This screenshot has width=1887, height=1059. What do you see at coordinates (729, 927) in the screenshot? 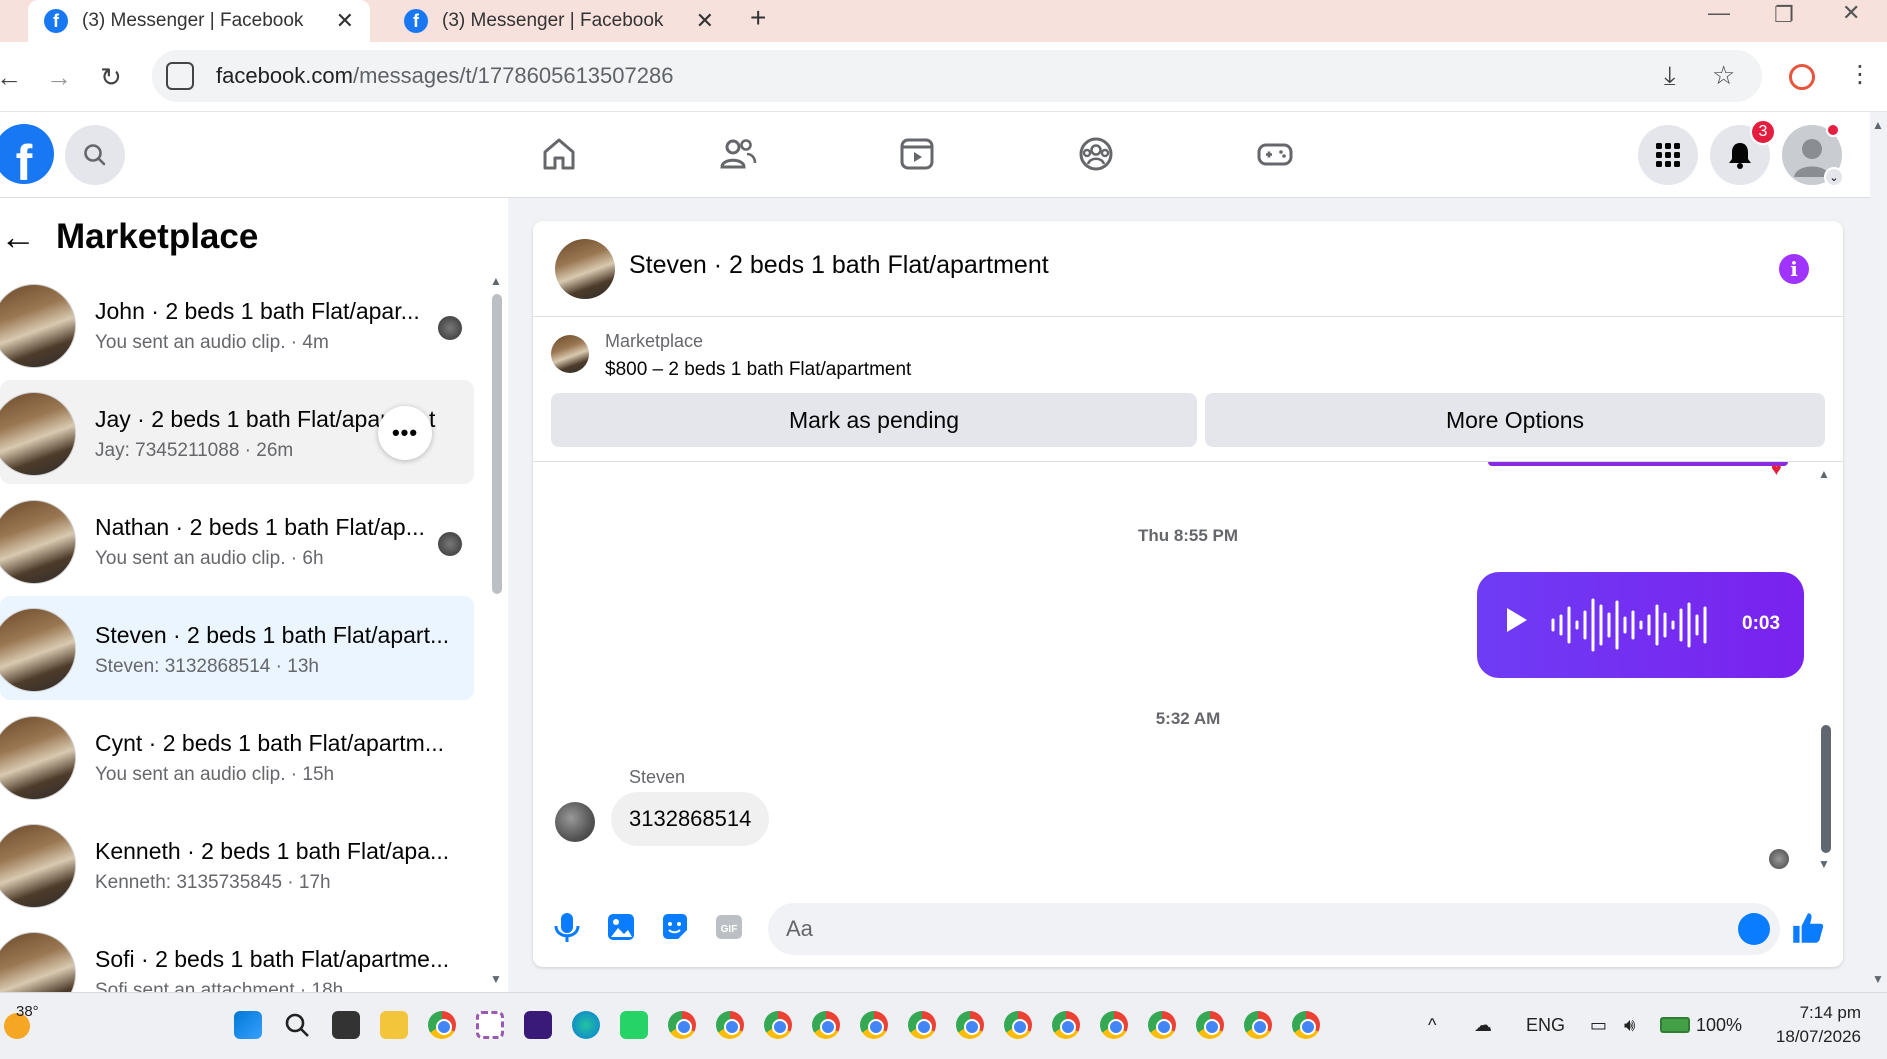
I see `gif-icon: GIF` at bounding box center [729, 927].